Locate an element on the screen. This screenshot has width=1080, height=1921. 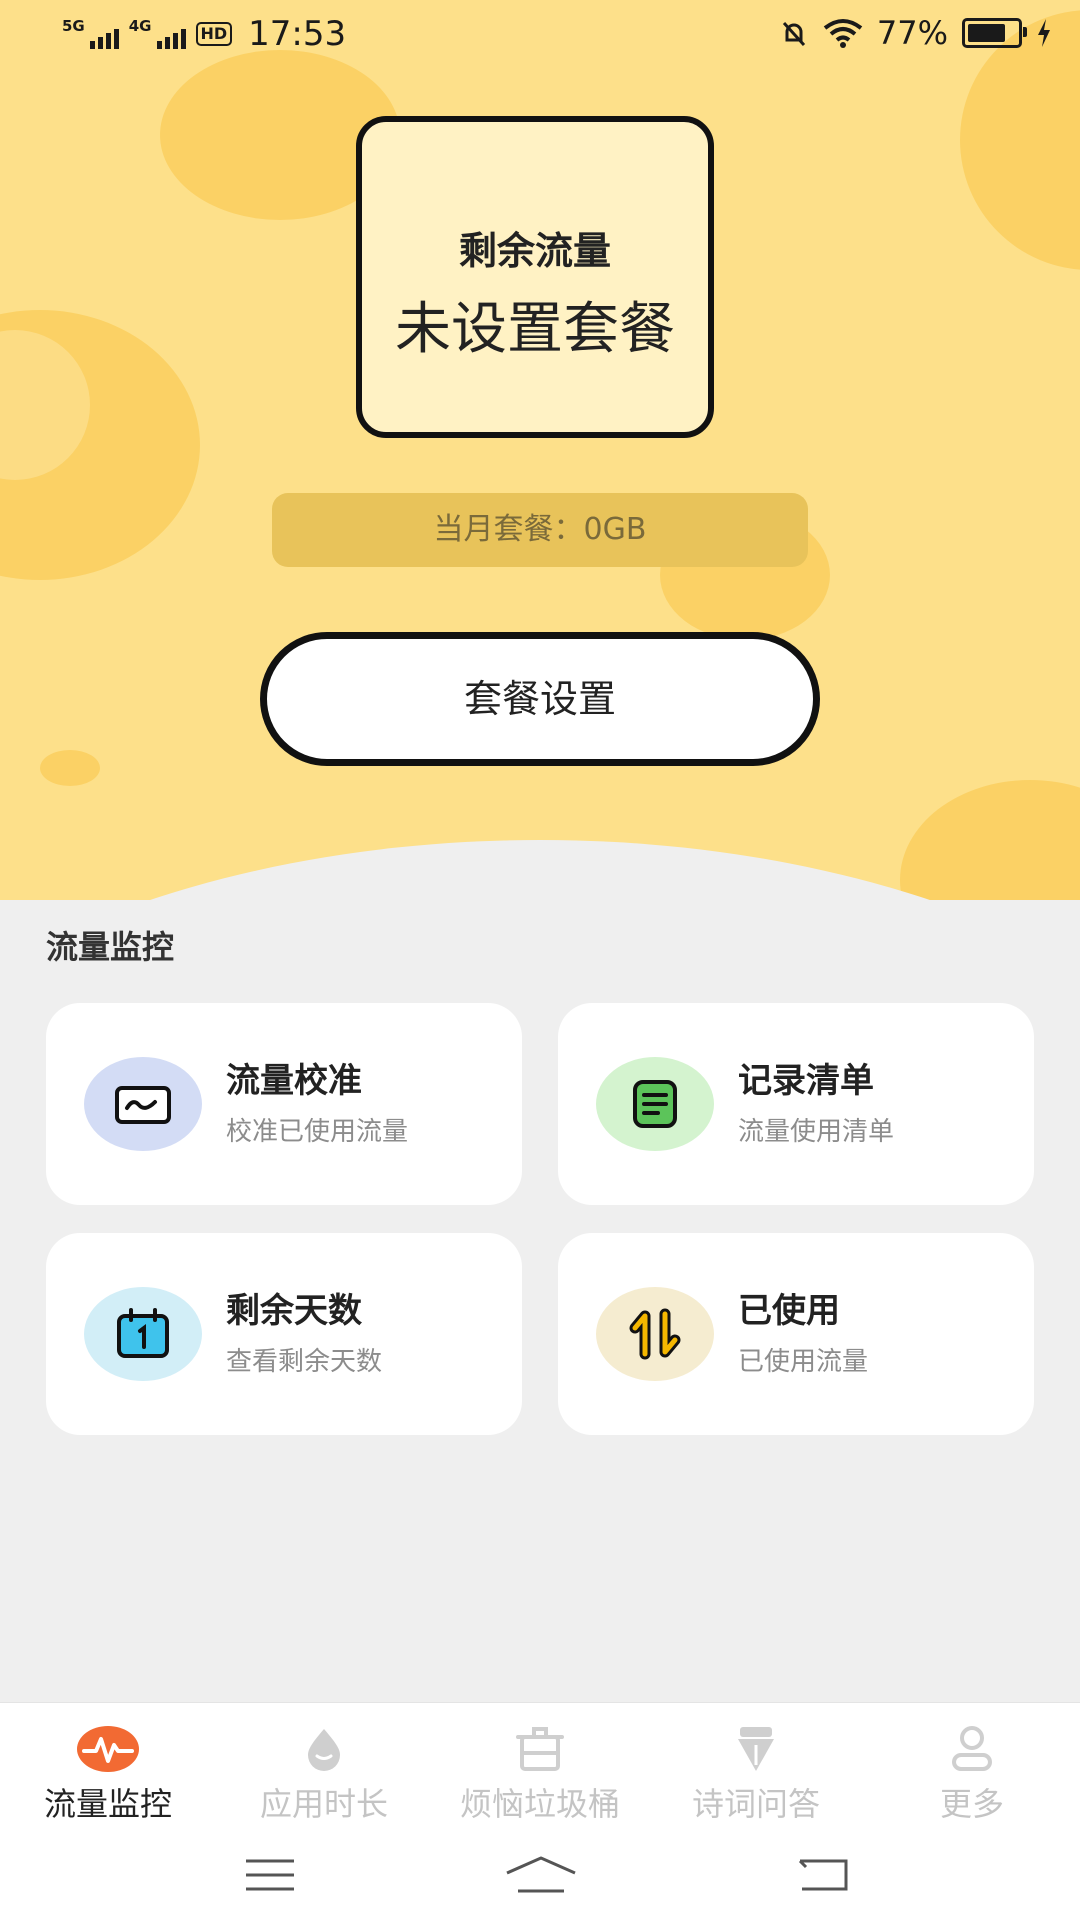
pulse-icon is located at coordinates (108, 1749).